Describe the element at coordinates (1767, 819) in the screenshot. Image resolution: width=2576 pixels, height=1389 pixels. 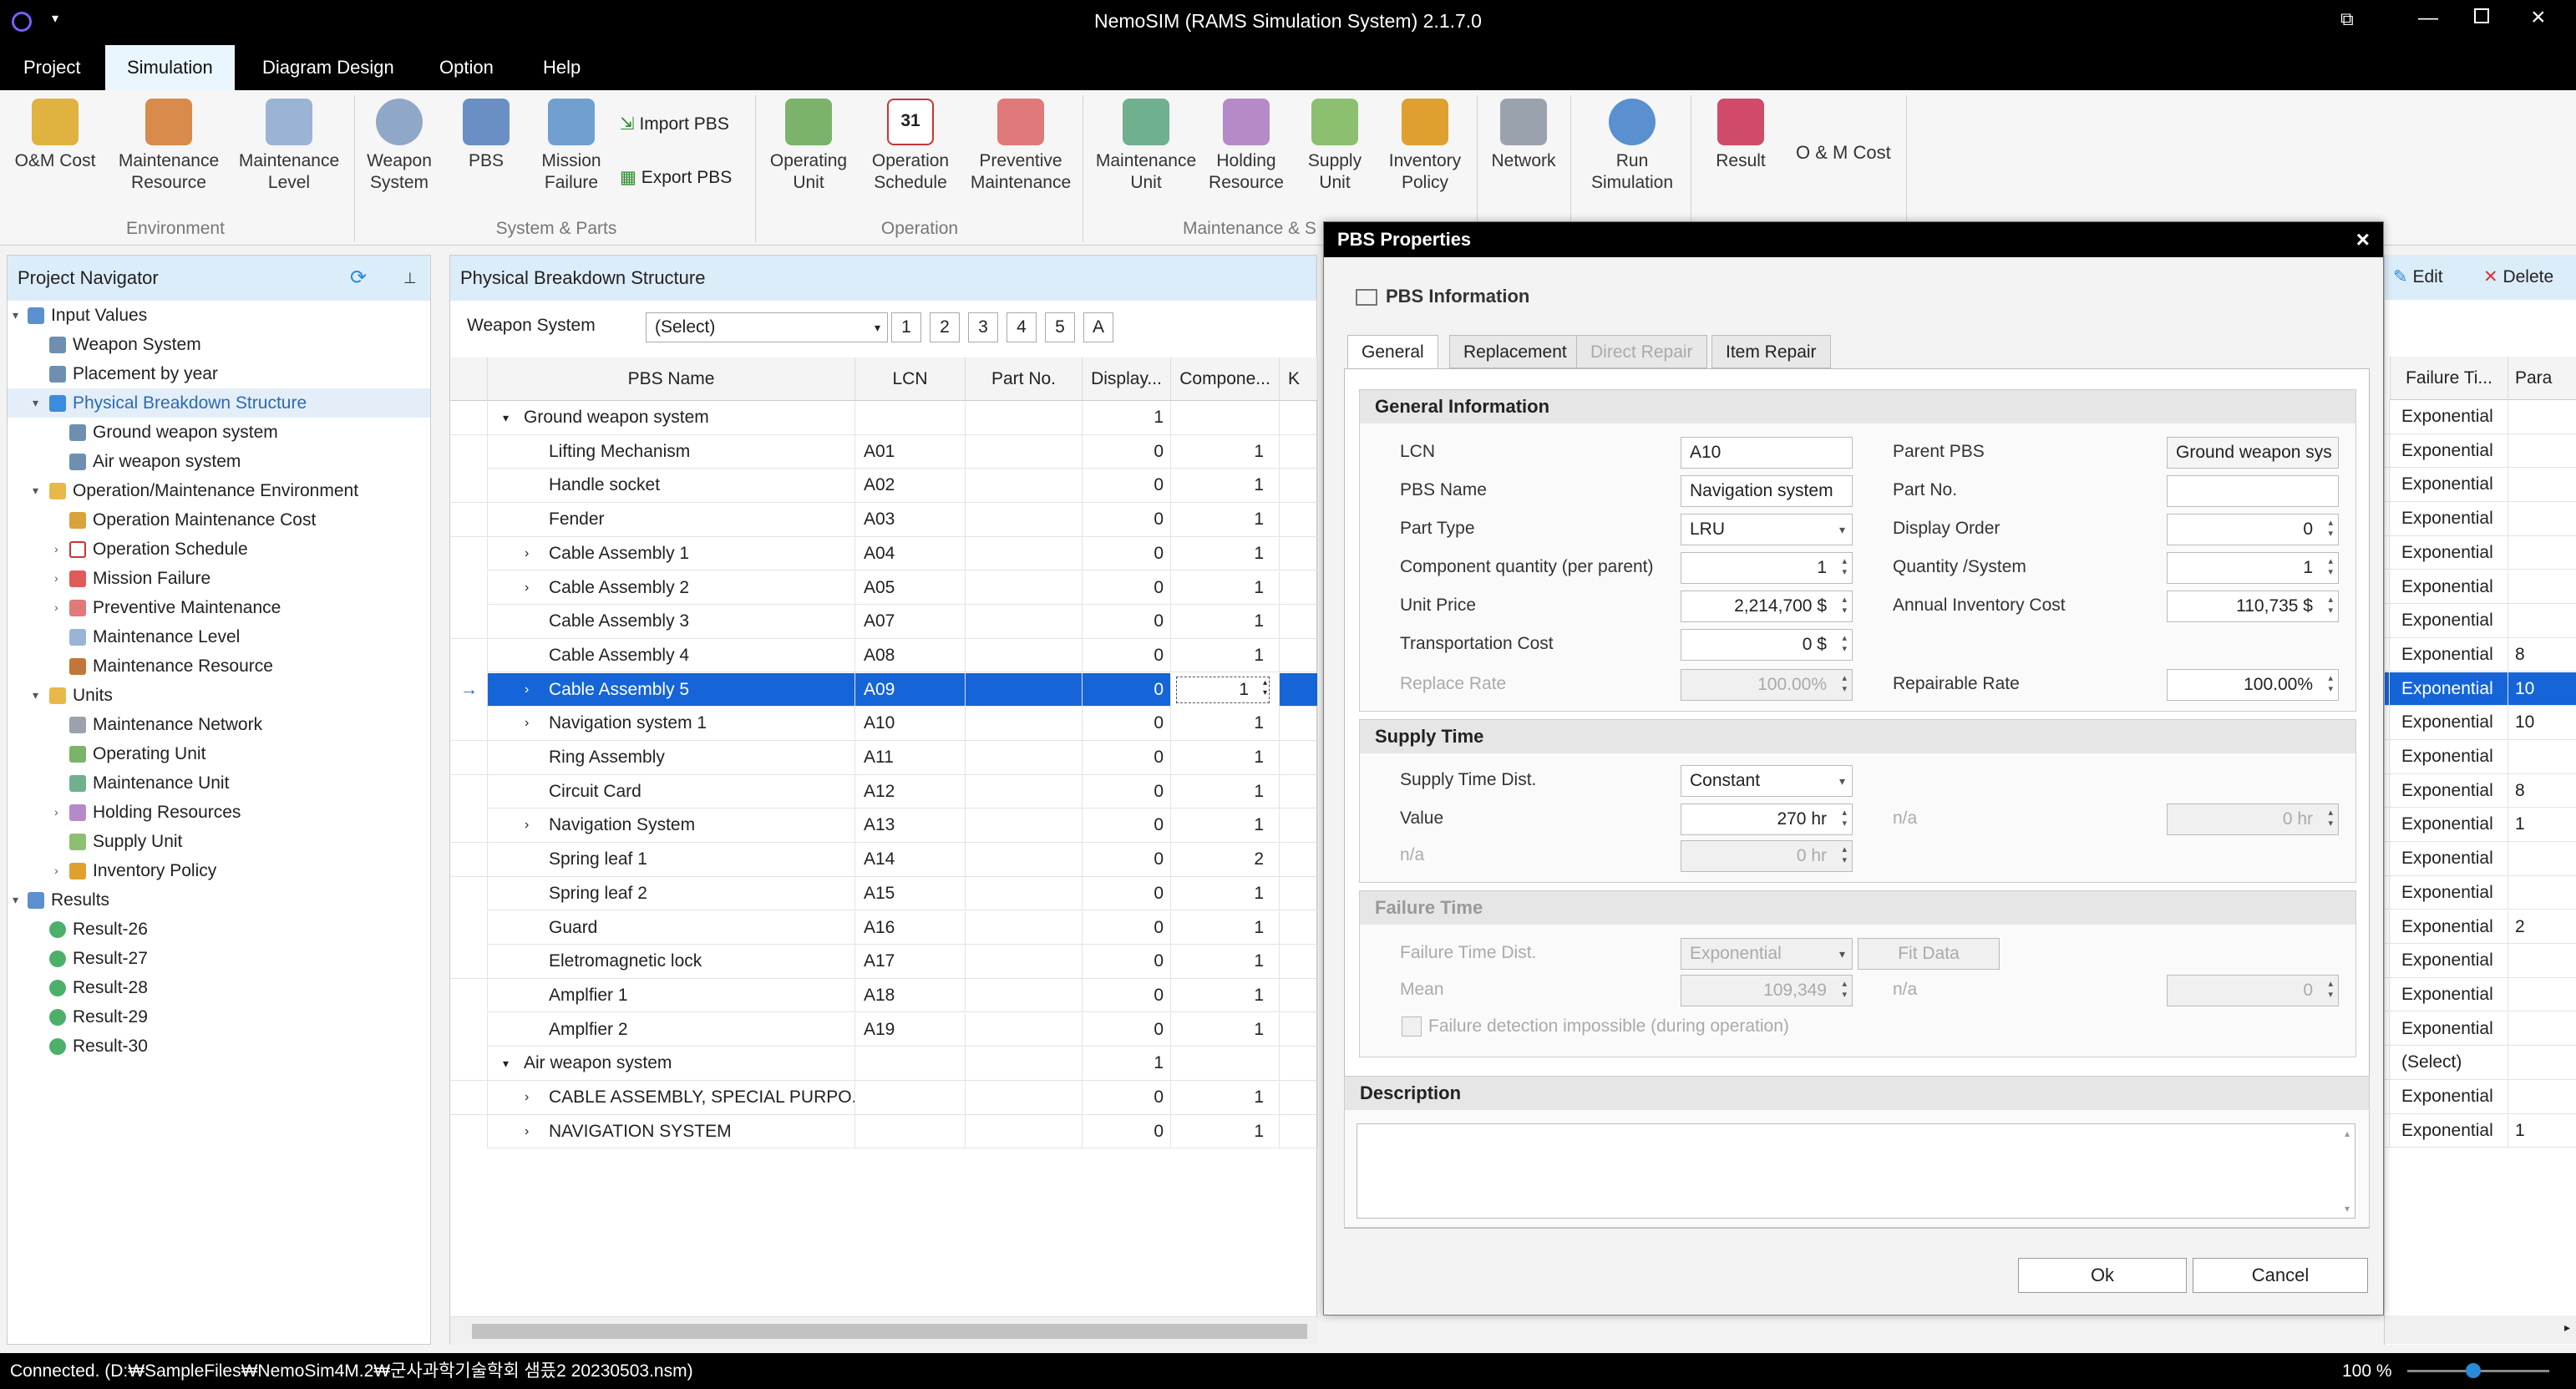
I see `supply-value-field: 270 hr ▴ ▾` at that location.